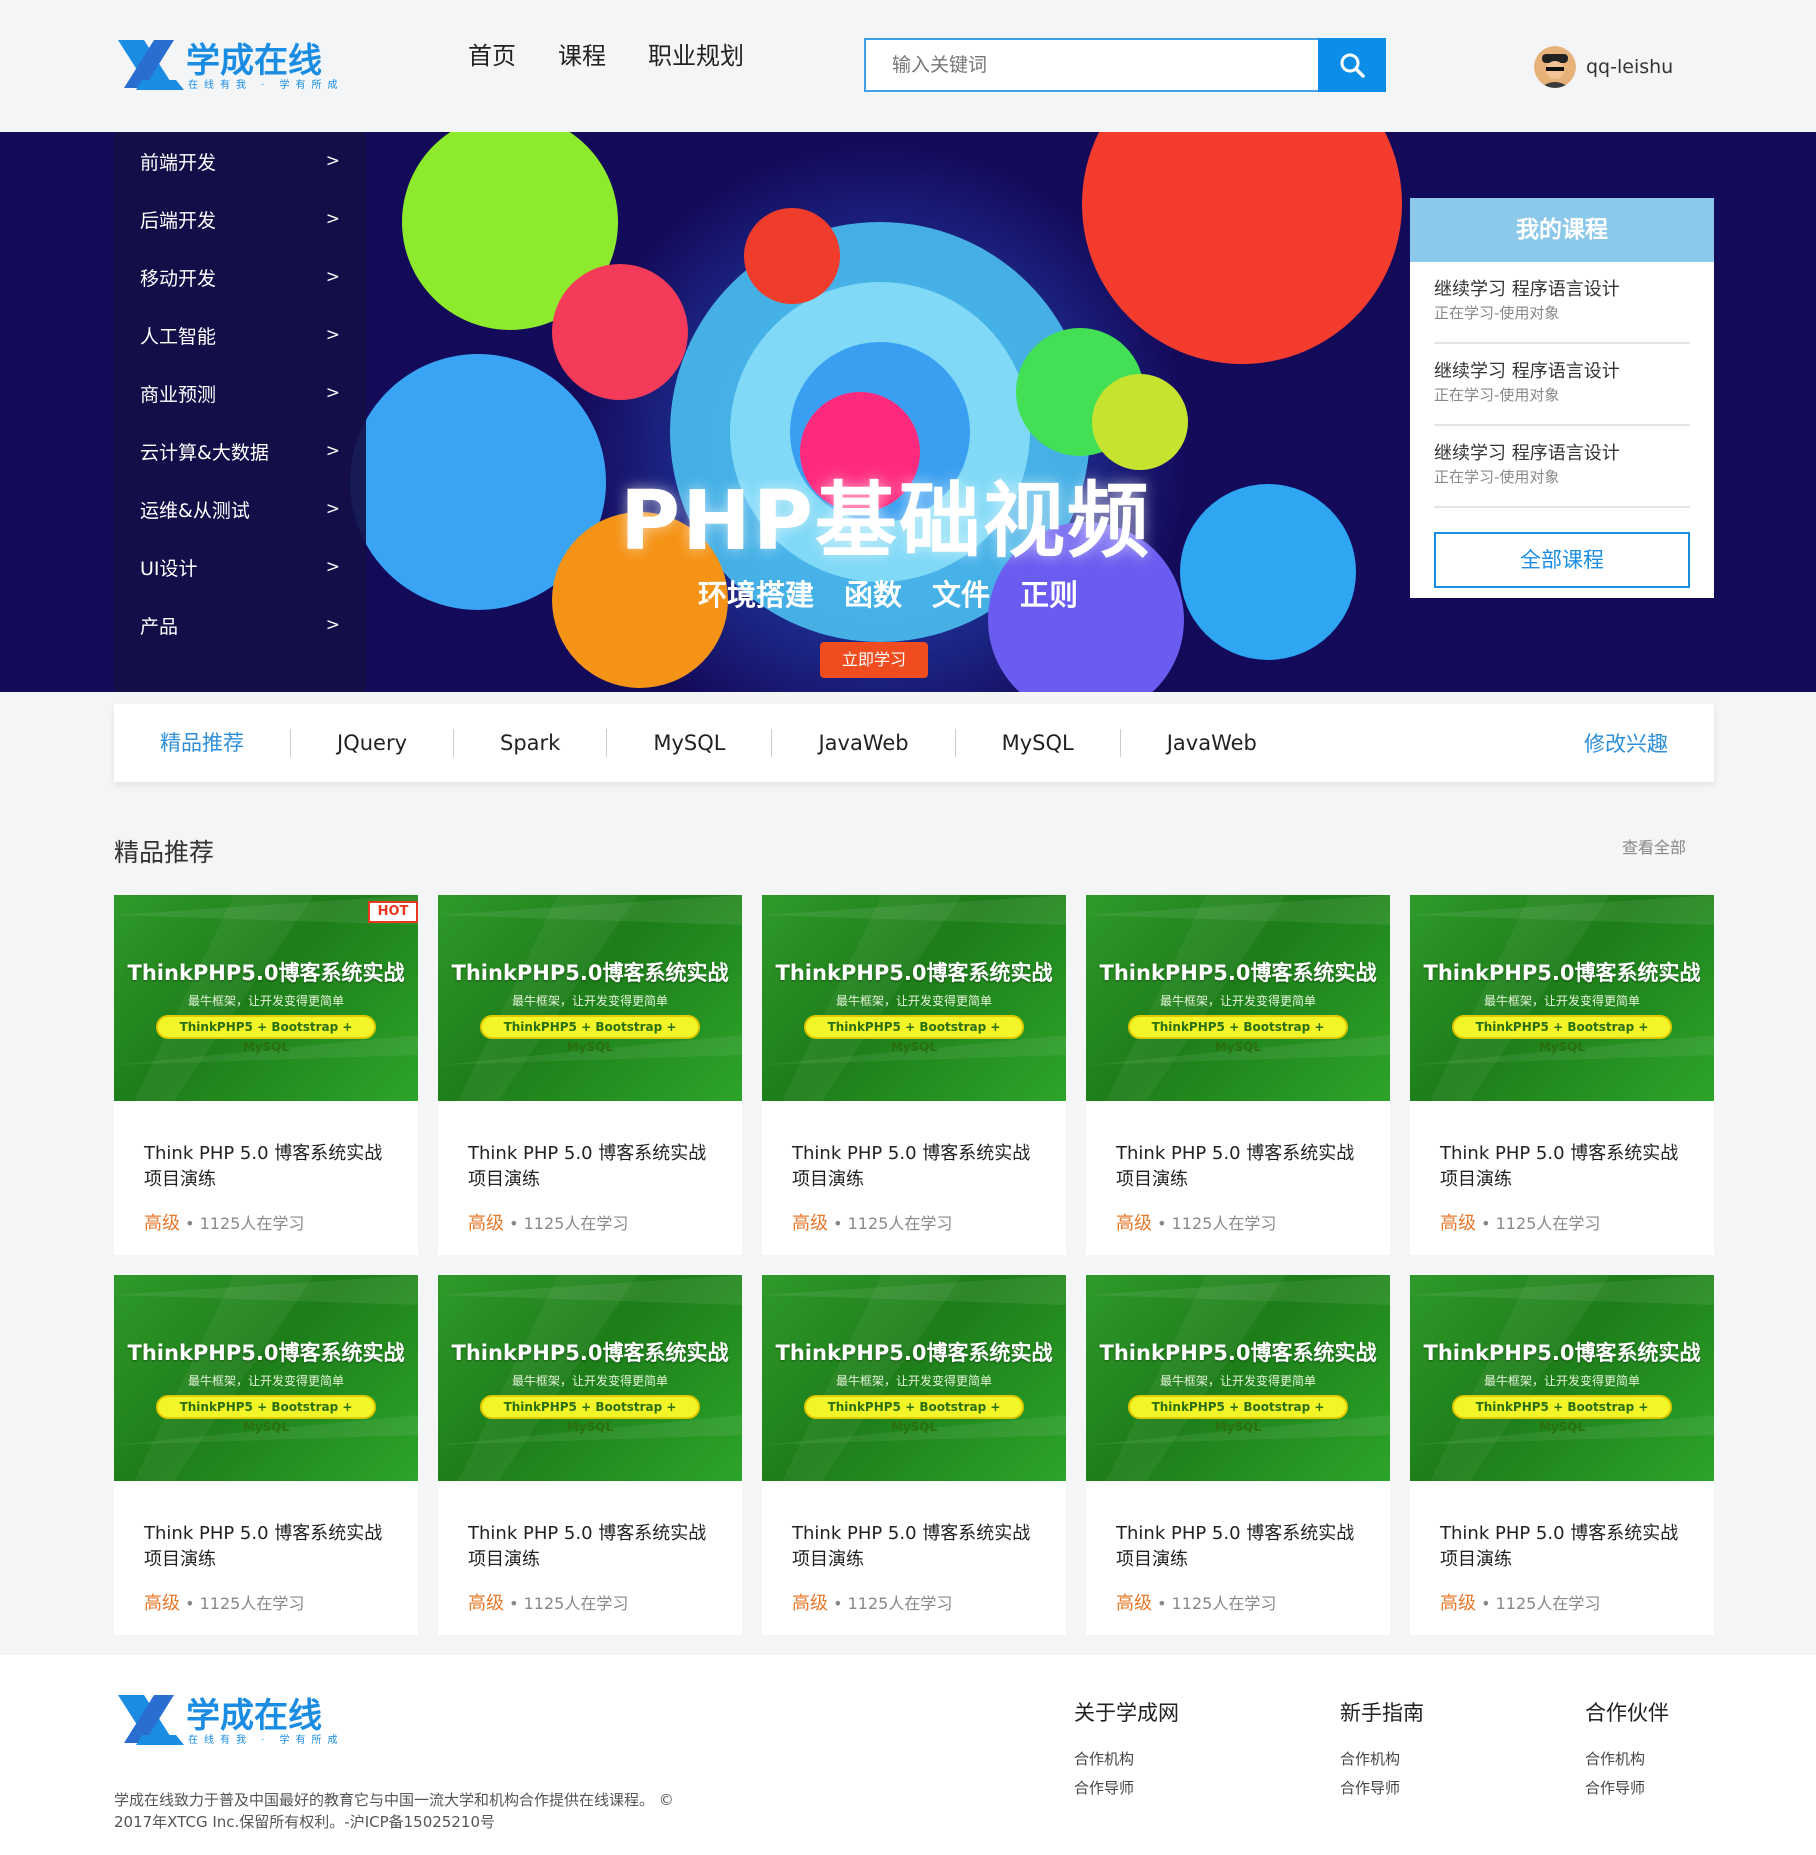 The image size is (1816, 1855). What do you see at coordinates (531, 743) in the screenshot?
I see `tab-spark: Spark` at bounding box center [531, 743].